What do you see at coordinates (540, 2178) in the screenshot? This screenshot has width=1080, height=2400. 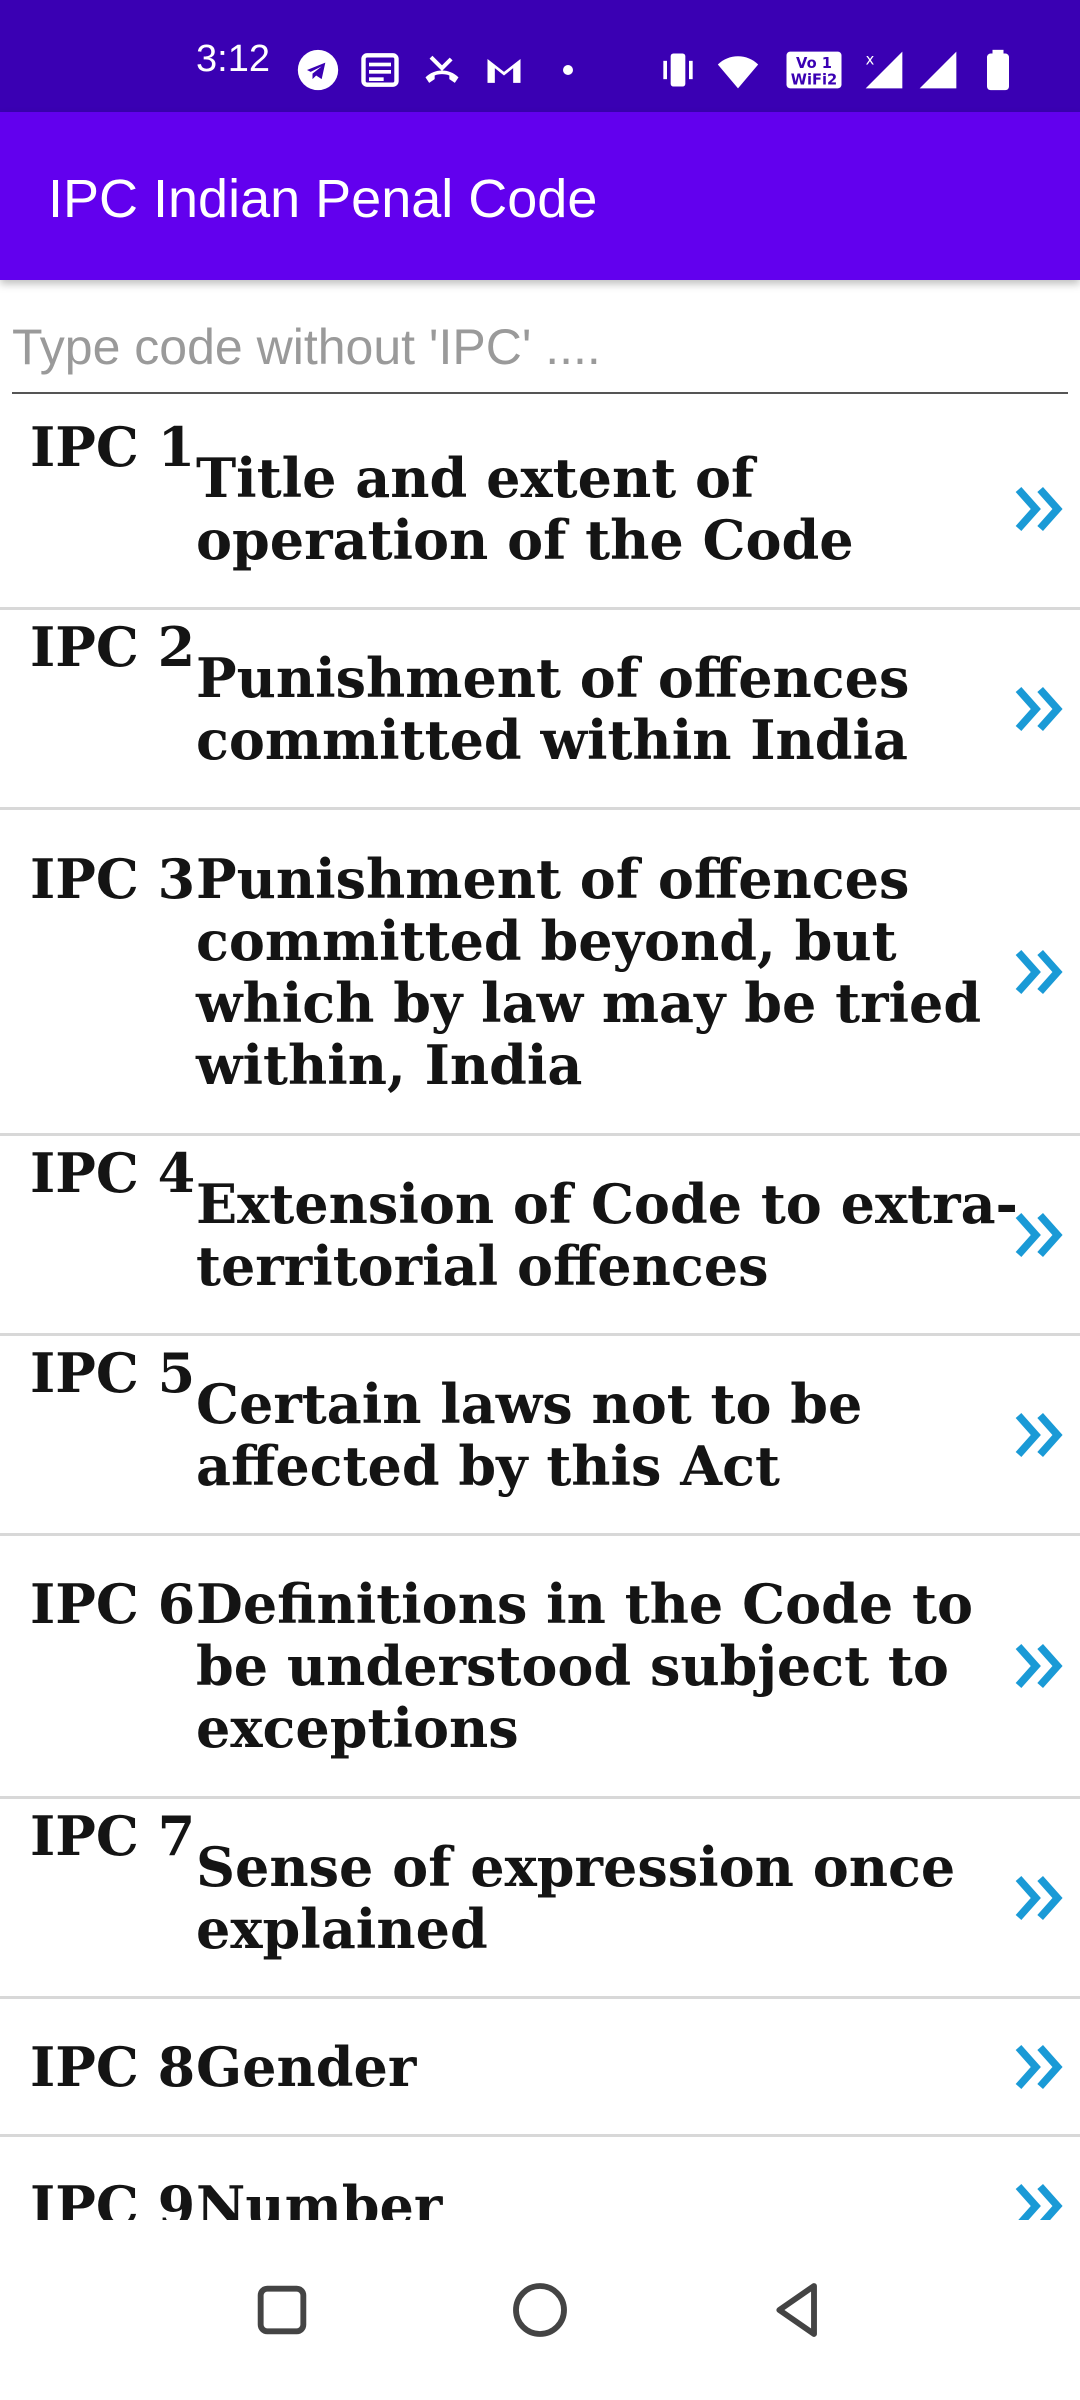 I see `list-item: IPC 9 Number` at bounding box center [540, 2178].